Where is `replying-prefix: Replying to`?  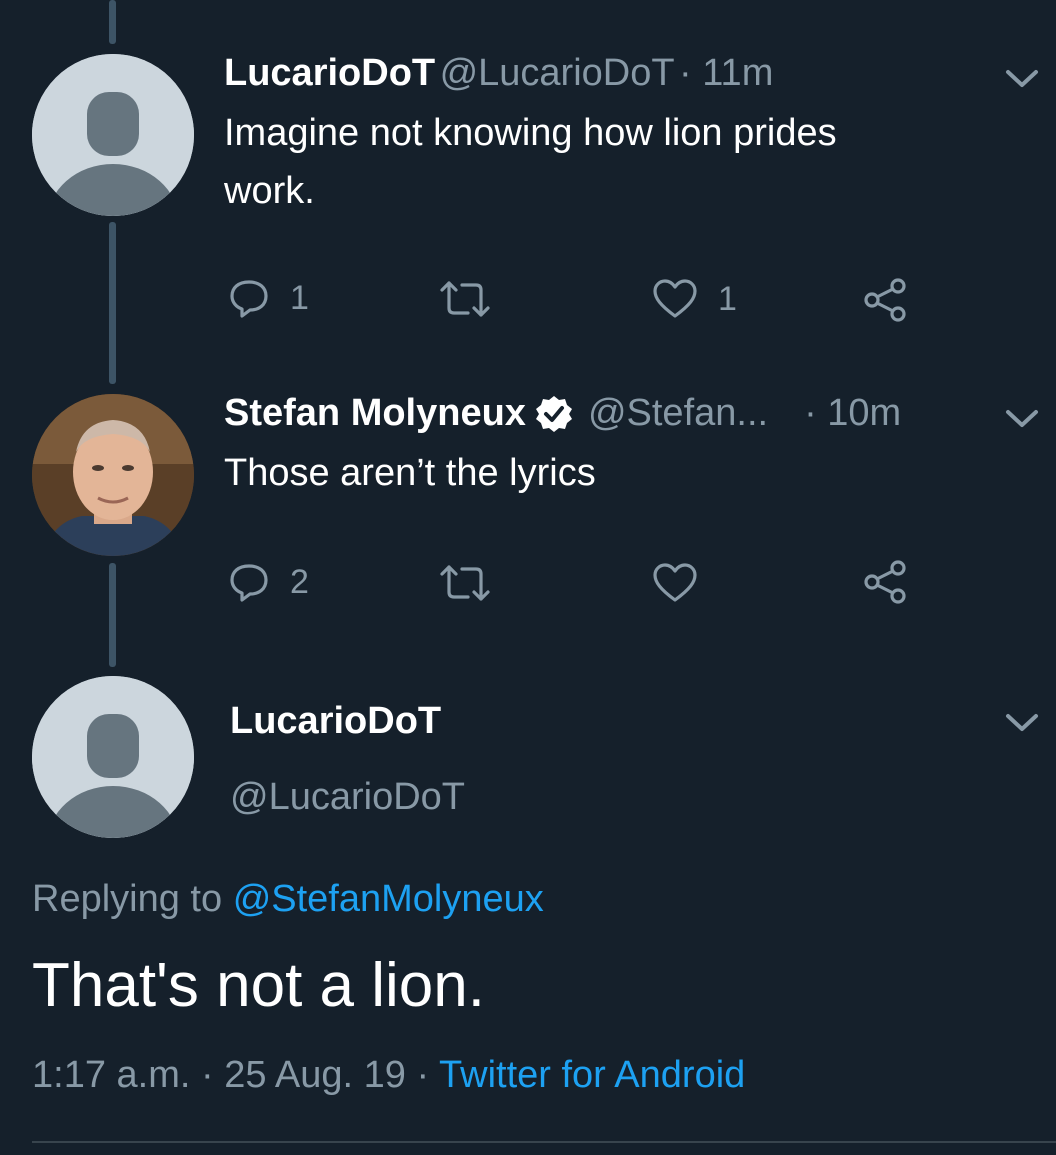
replying-prefix: Replying to is located at coordinates (127, 899).